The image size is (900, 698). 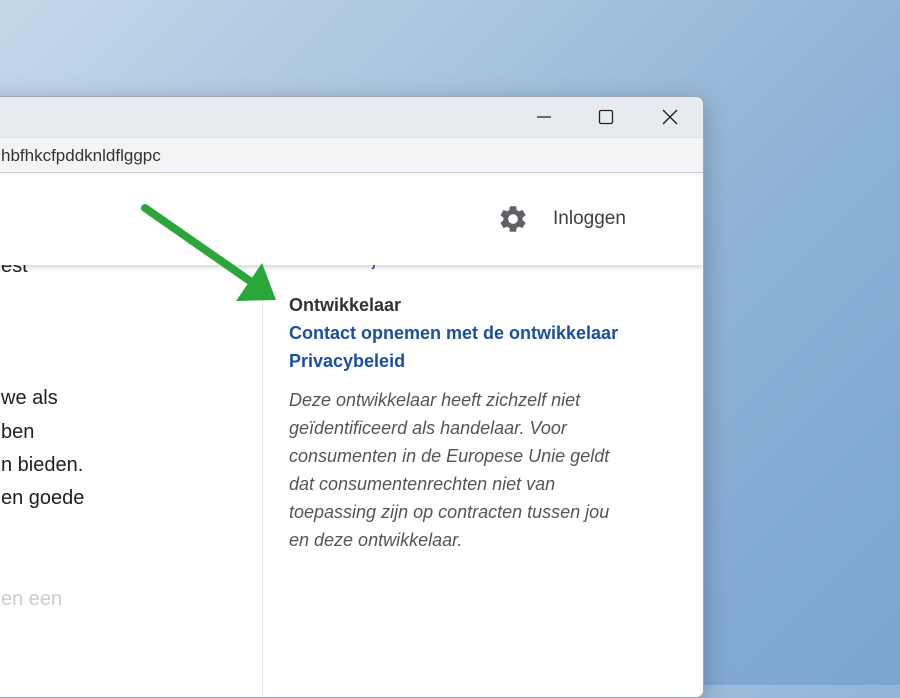 I want to click on close-icon, so click(x=670, y=117).